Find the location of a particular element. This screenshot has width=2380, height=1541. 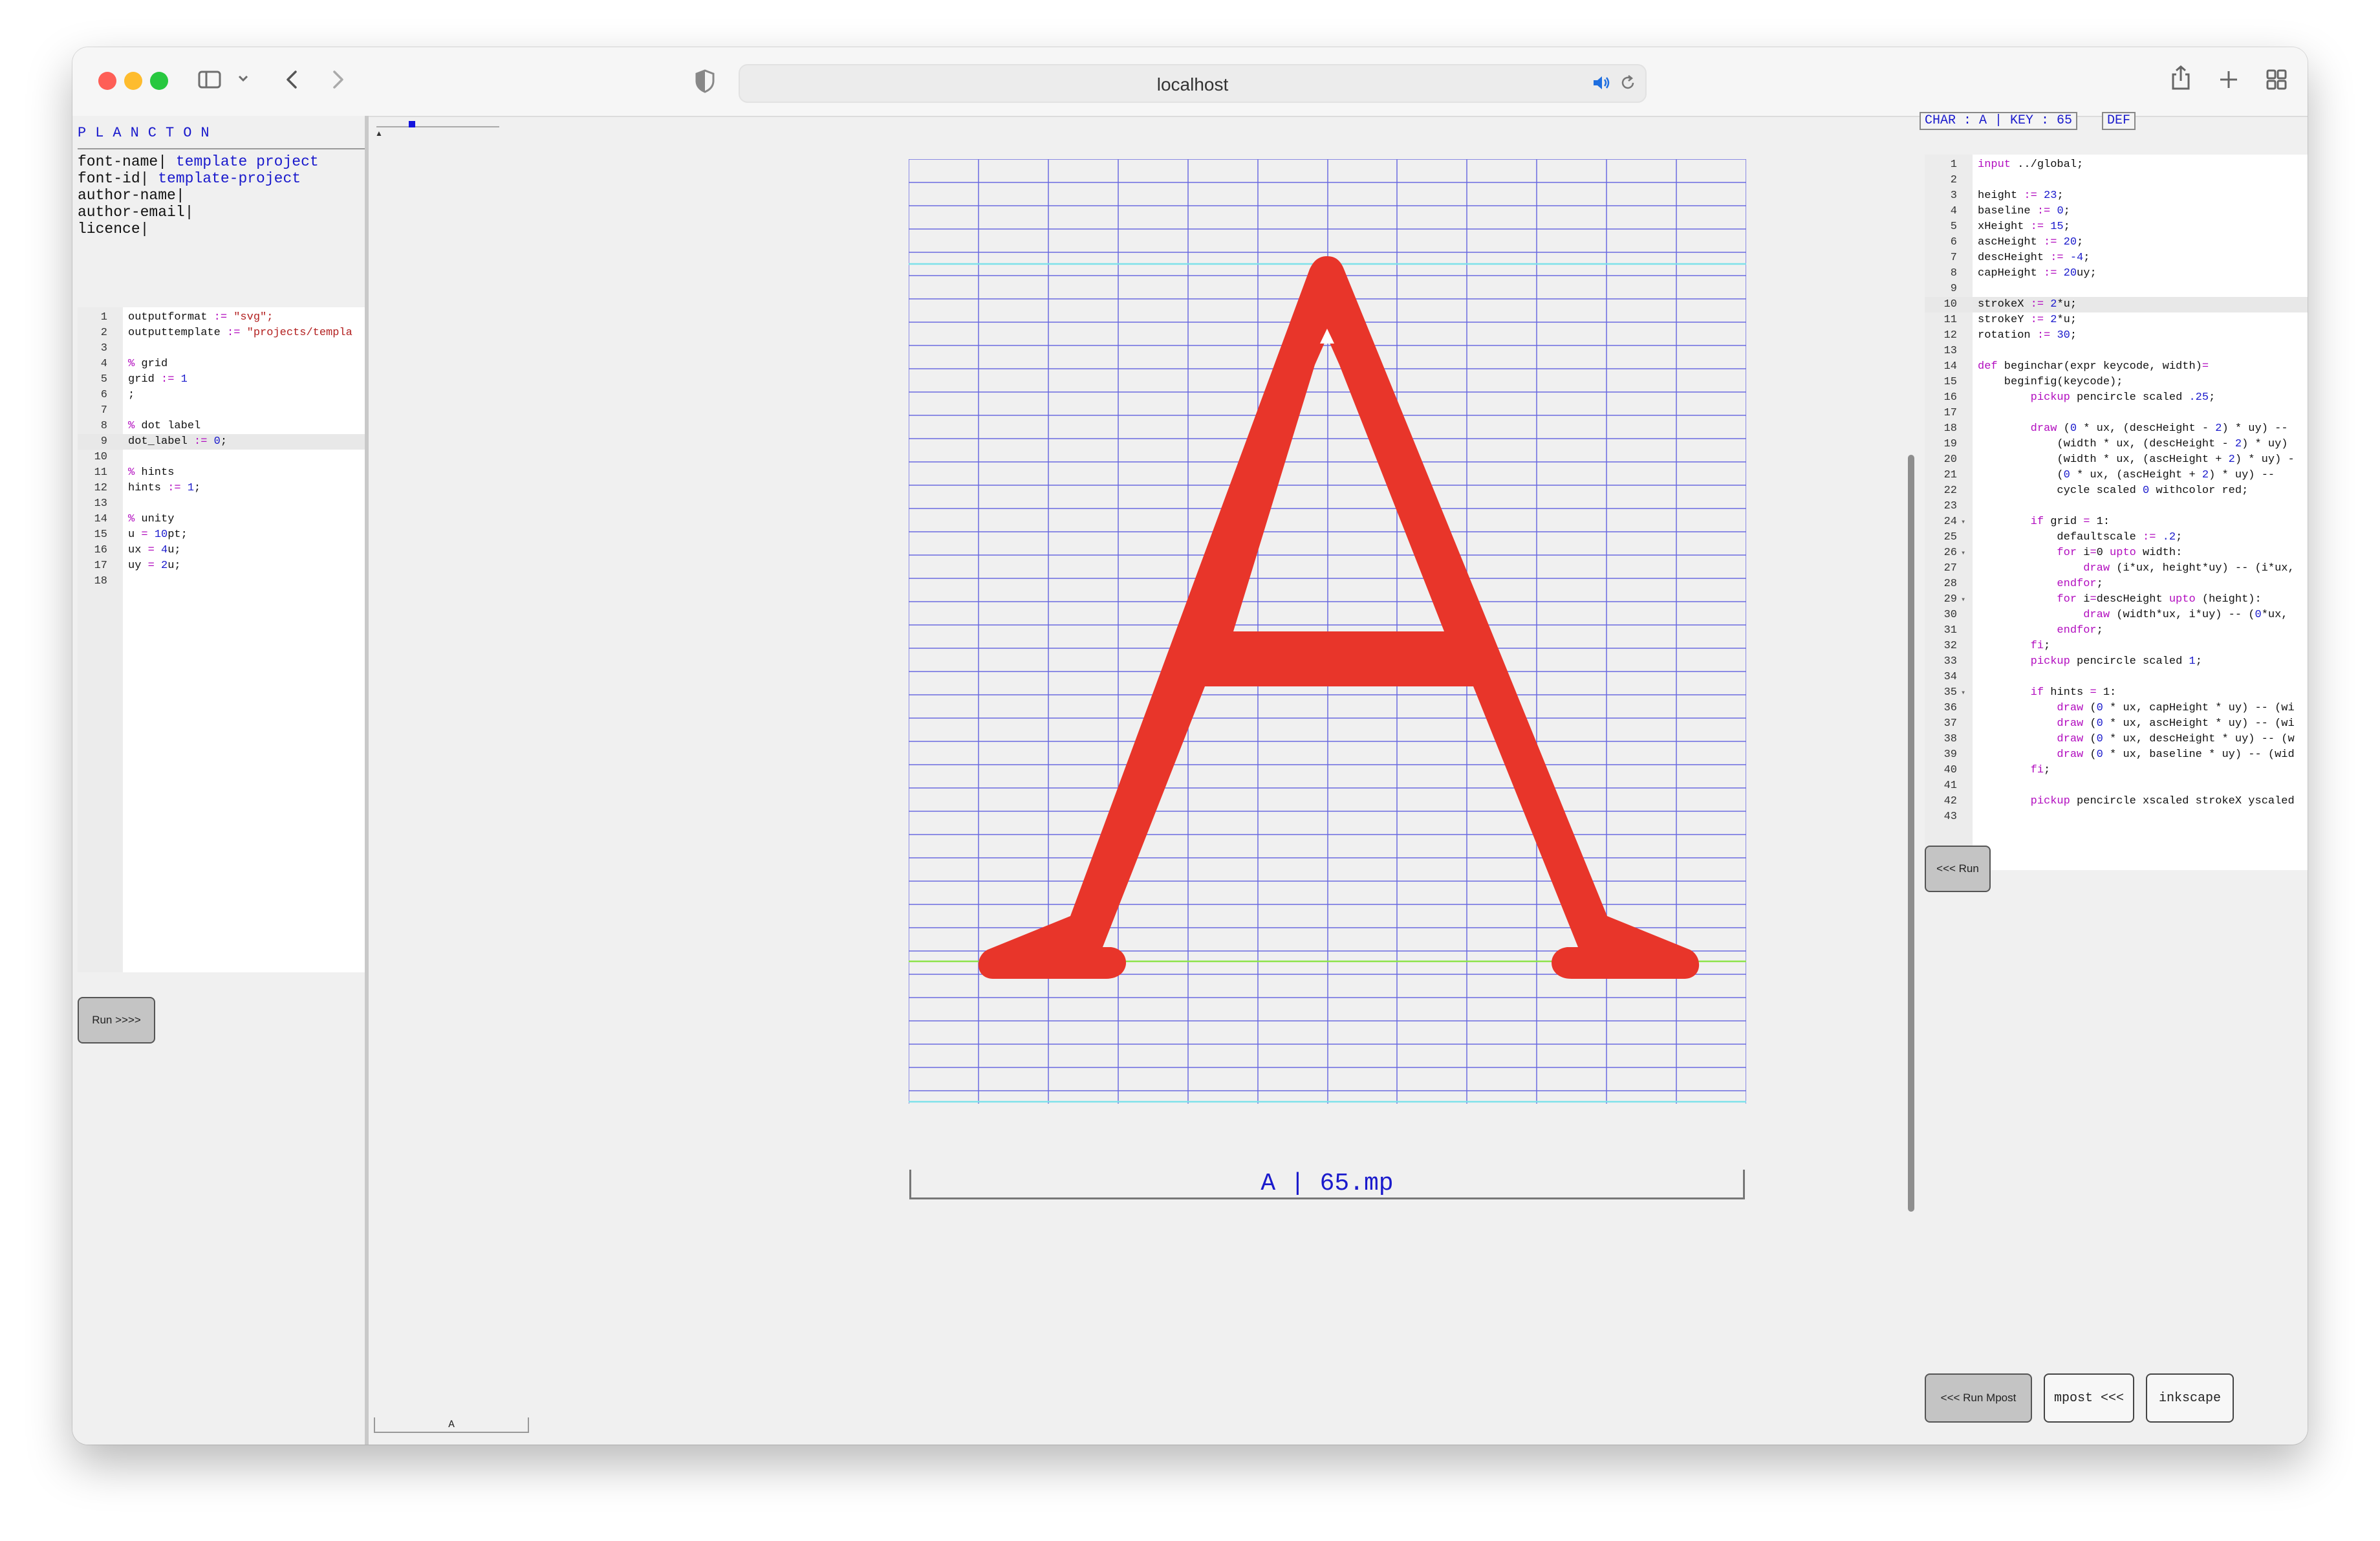

line-number: 12 is located at coordinates (1950, 335).